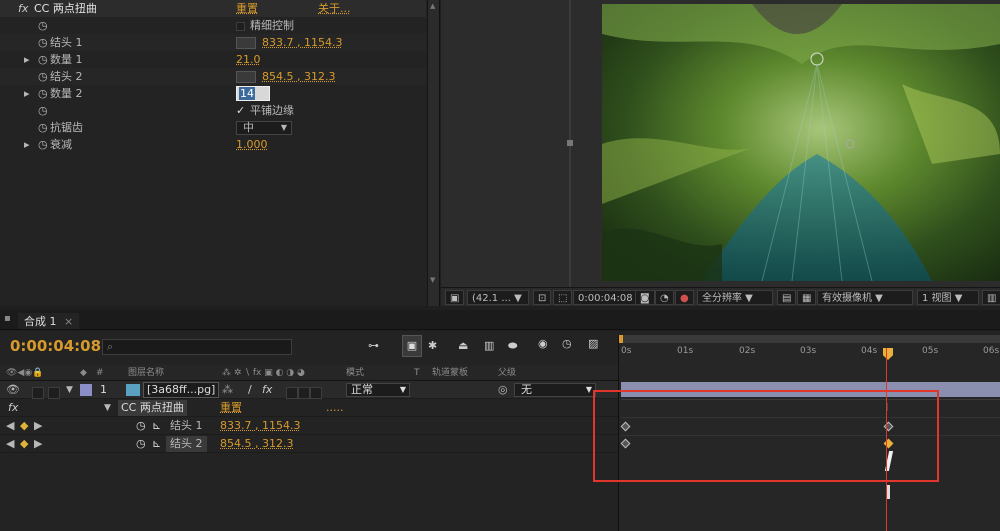  I want to click on playhead-line, so click(886, 439).